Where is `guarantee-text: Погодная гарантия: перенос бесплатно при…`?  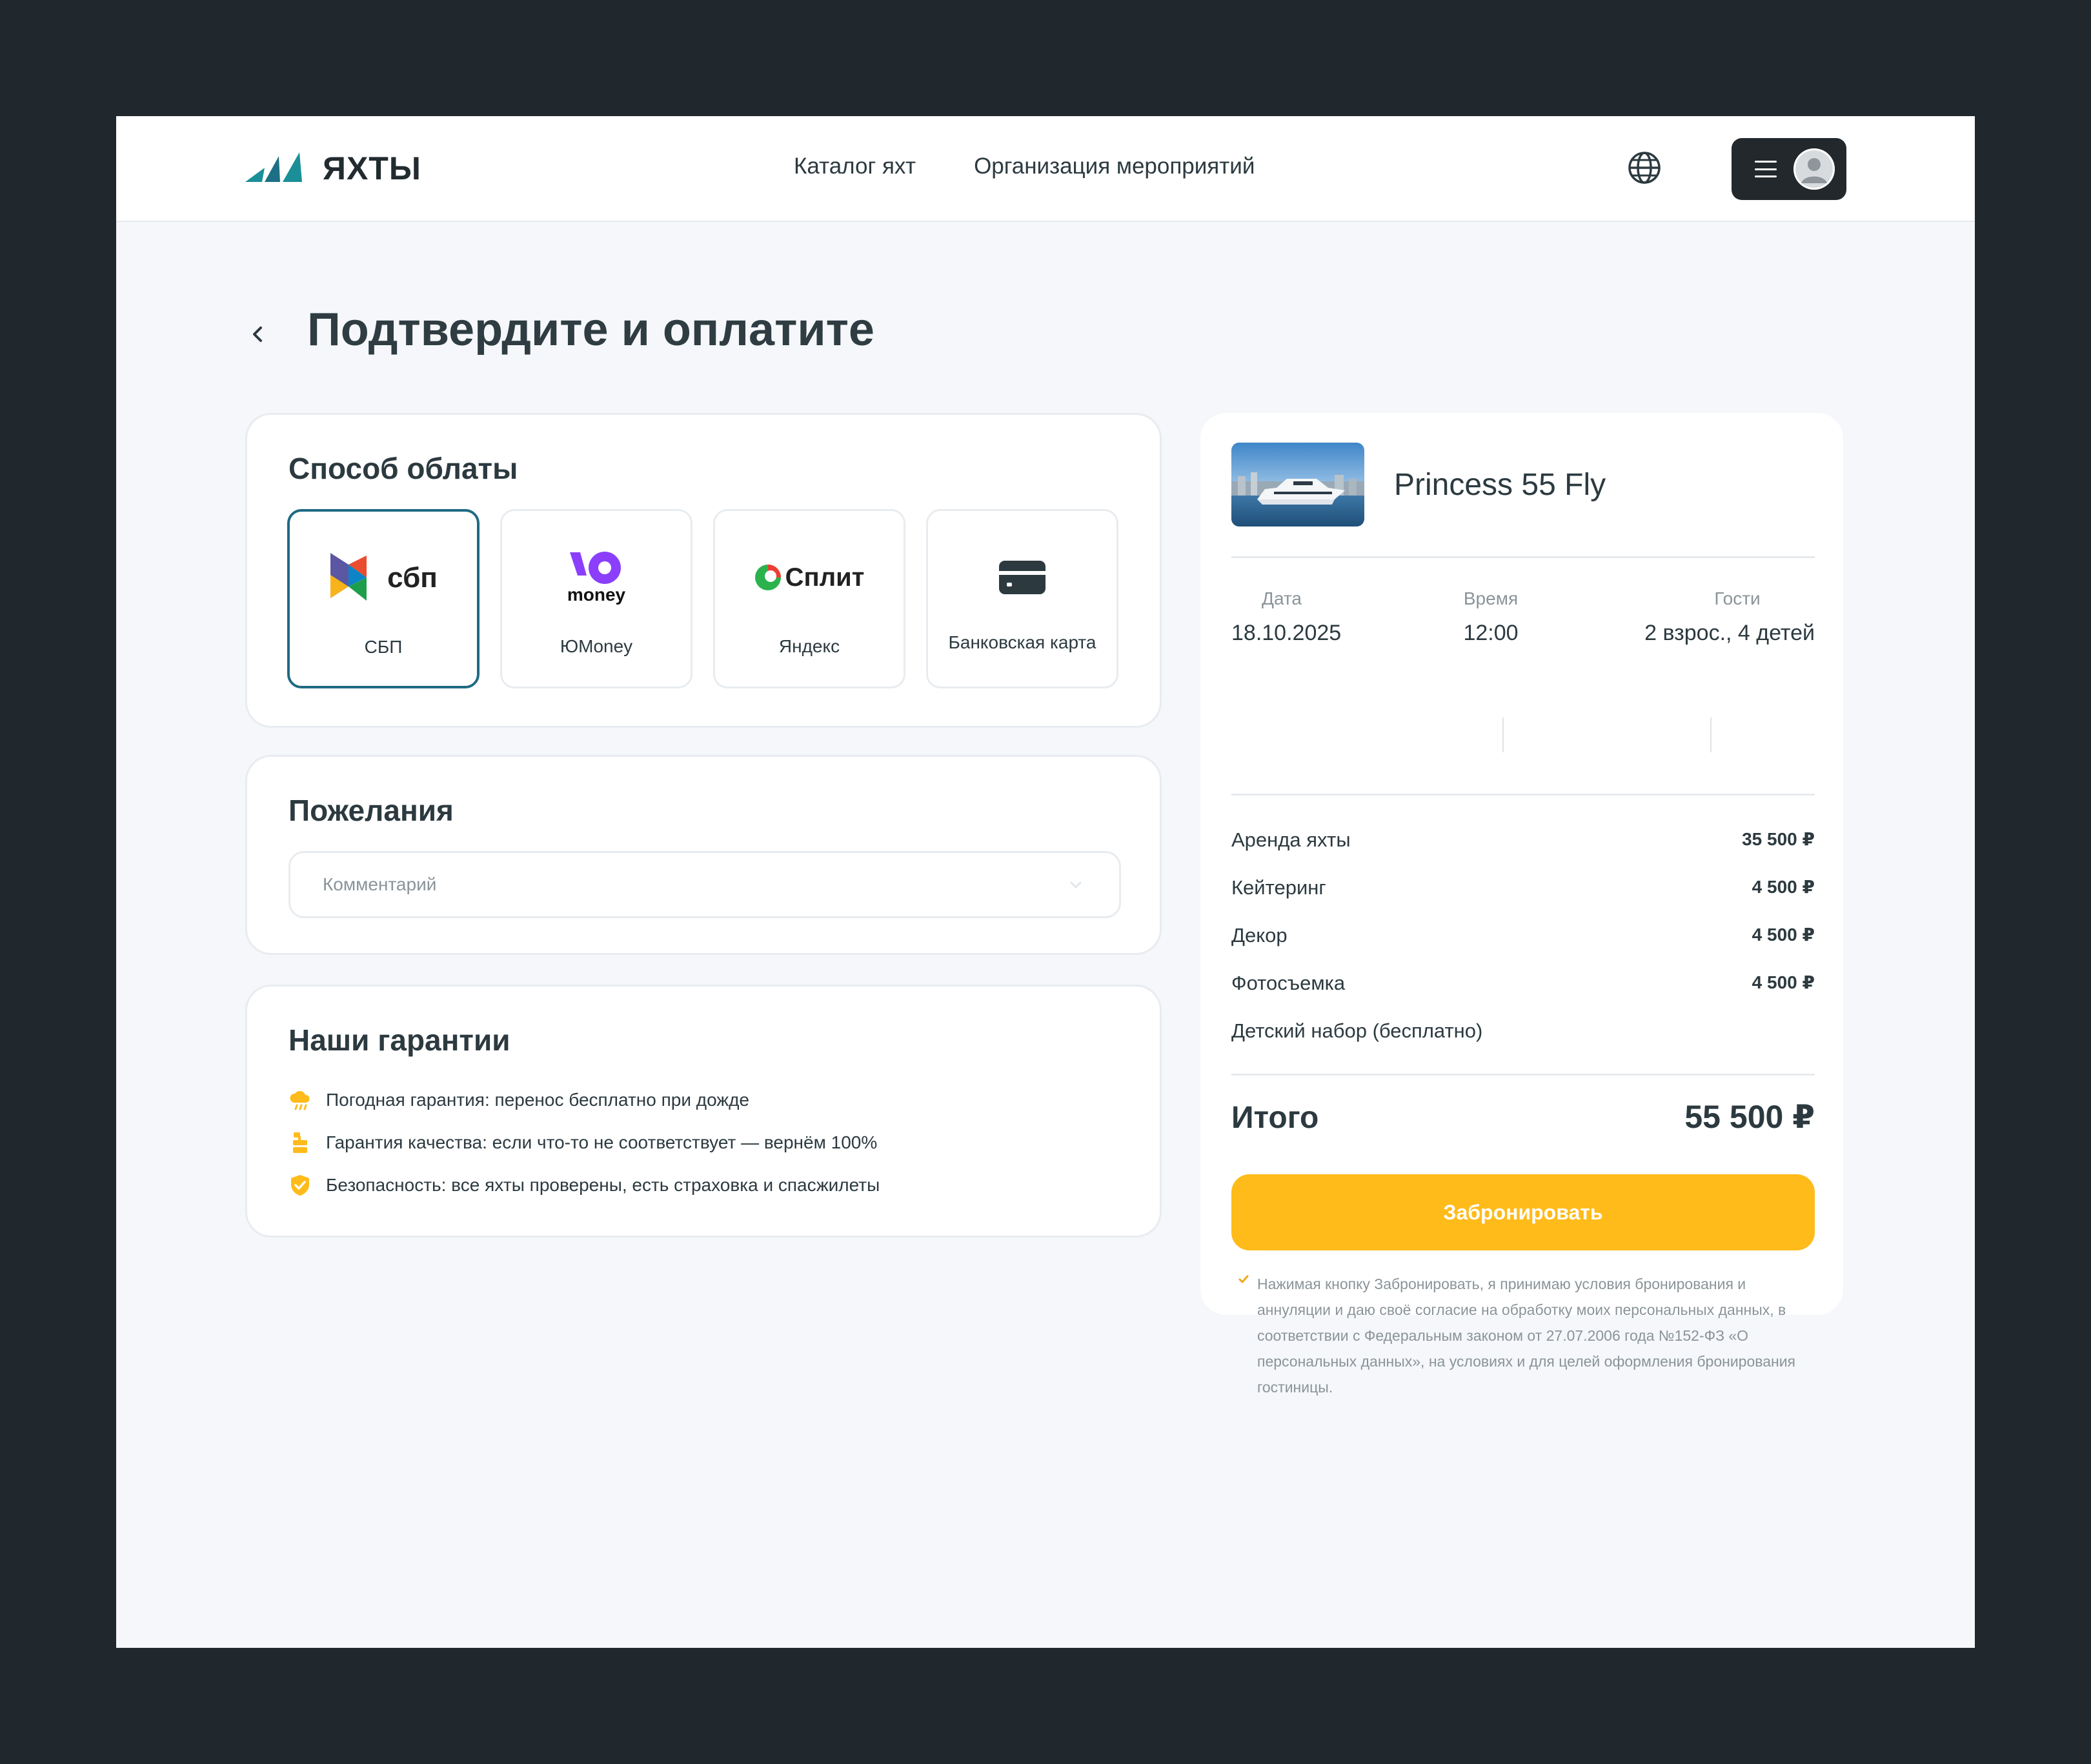
guarantee-text: Погодная гарантия: перенос бесплатно при… is located at coordinates (538, 1100).